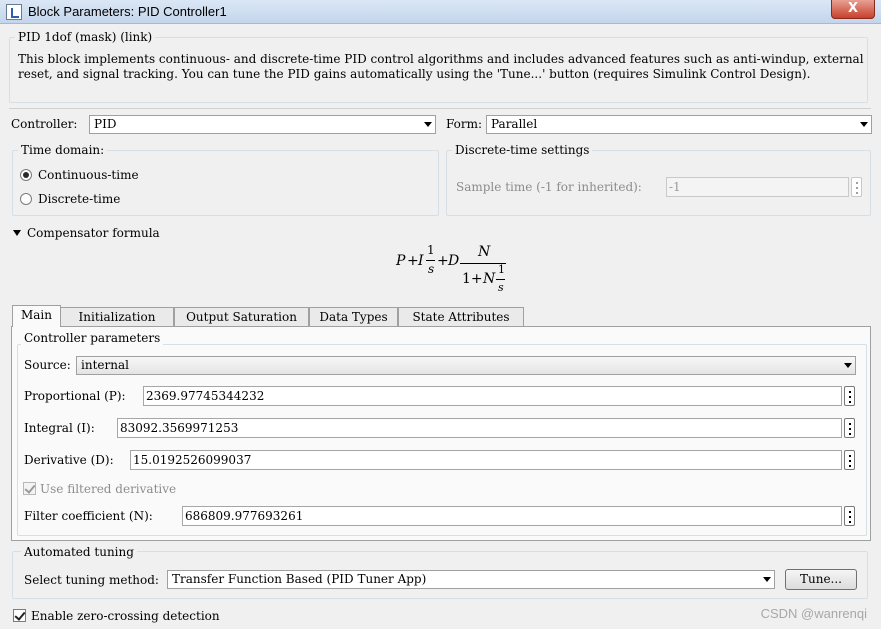 The height and width of the screenshot is (629, 881). Describe the element at coordinates (484, 252) in the screenshot. I see `formula-n-num: N` at that location.